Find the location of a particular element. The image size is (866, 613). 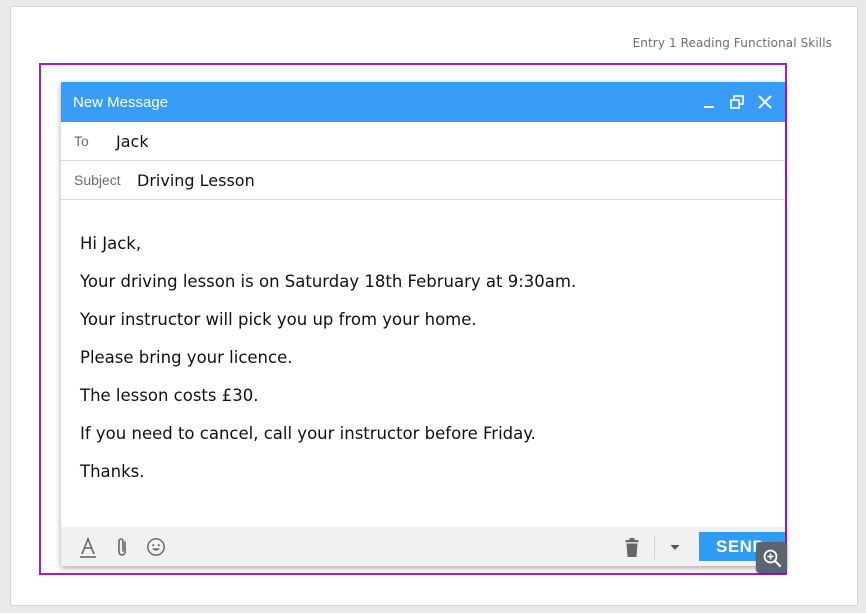

compose-titlebar: New Message is located at coordinates (423, 102).